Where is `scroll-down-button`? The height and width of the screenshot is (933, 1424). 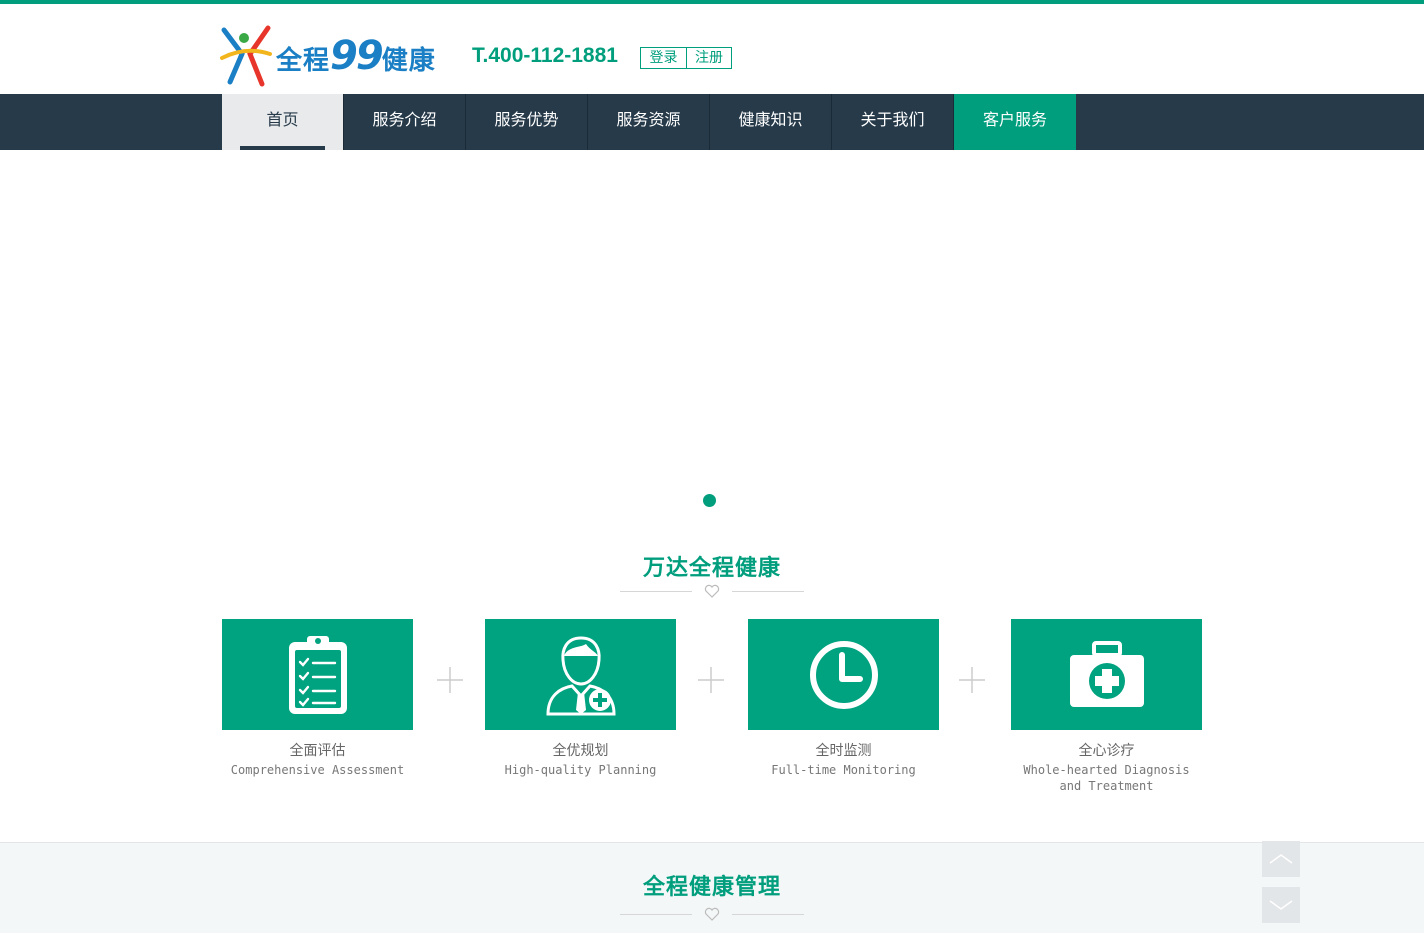
scroll-down-button is located at coordinates (1281, 905).